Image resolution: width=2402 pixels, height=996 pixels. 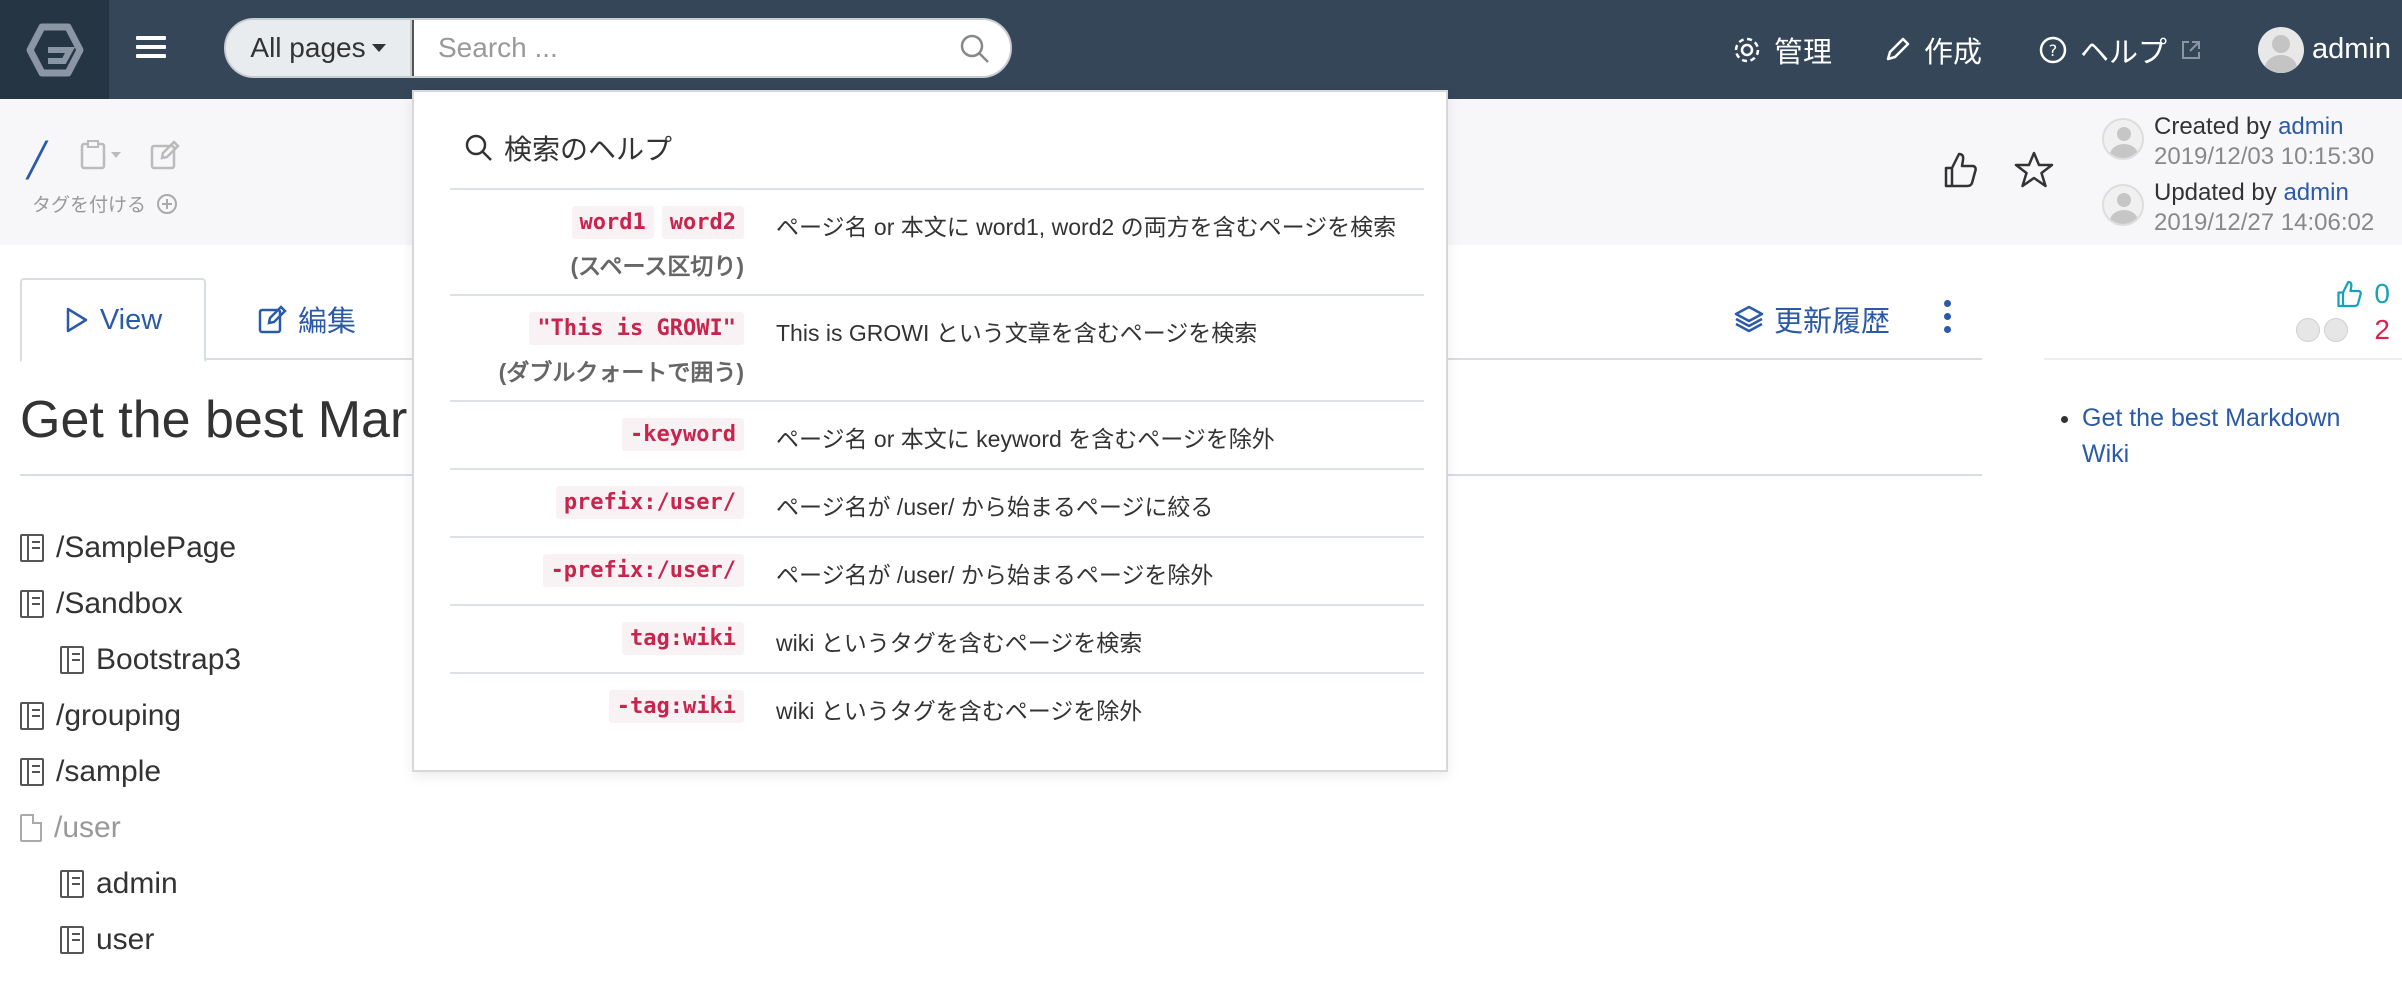 I want to click on help-row: -tag:wiki wiki というタグを含むページを除外, so click(x=937, y=706).